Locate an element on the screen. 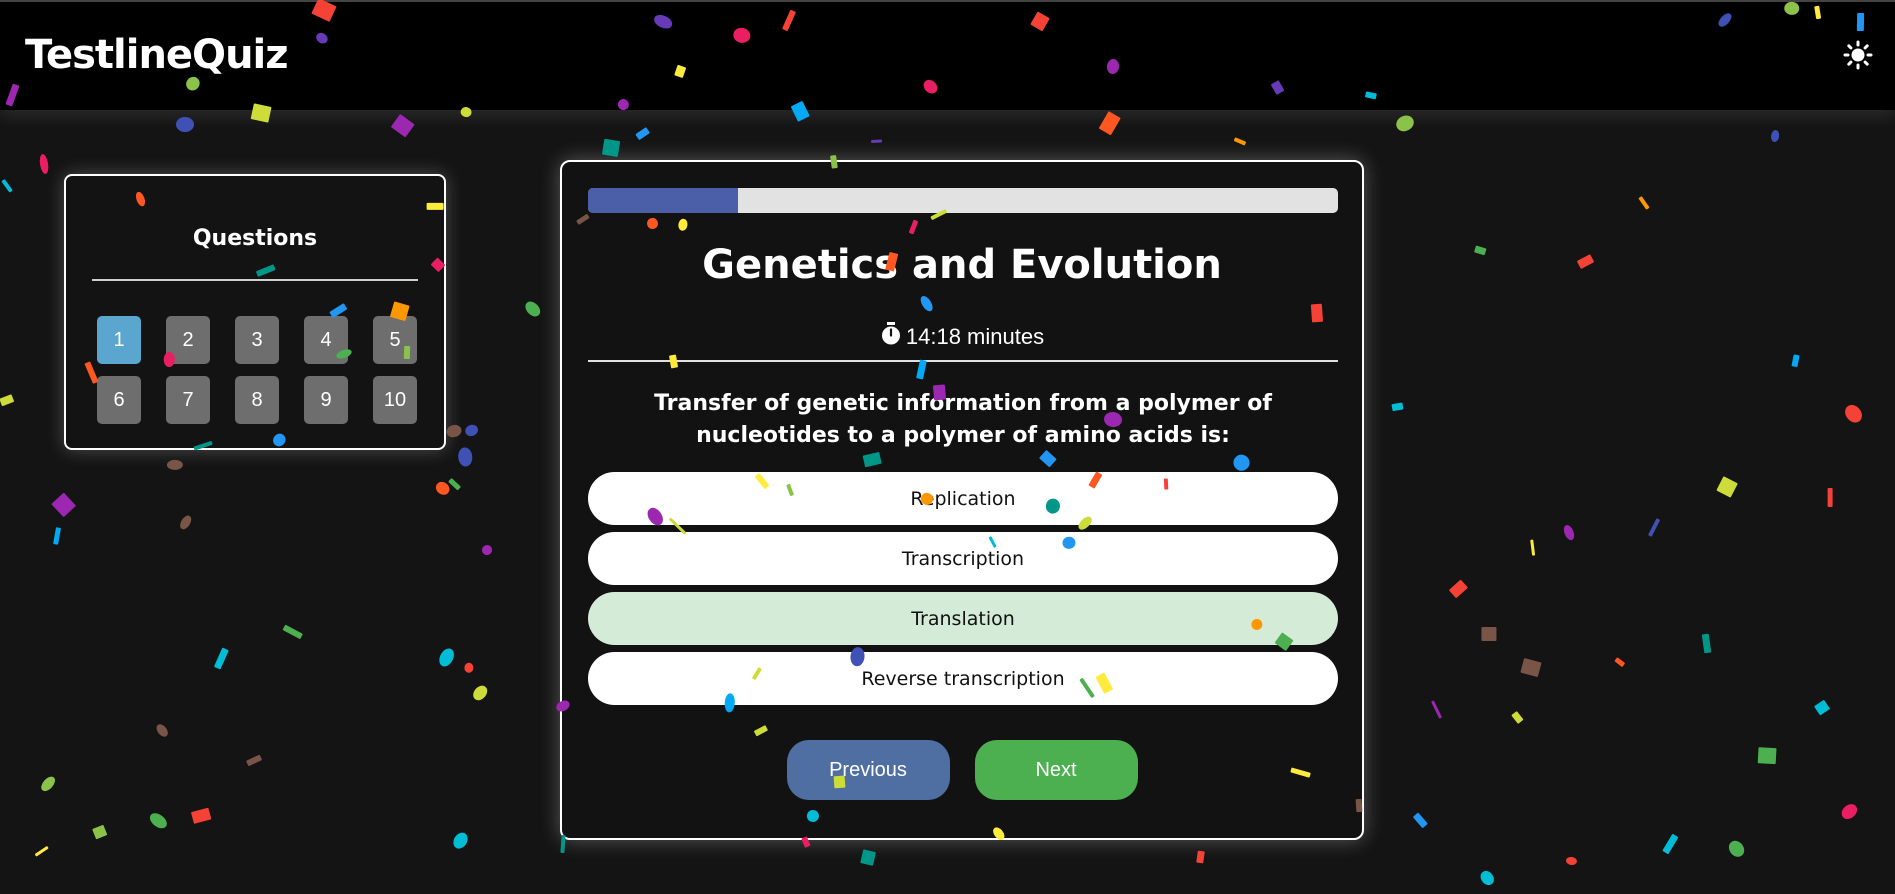 The image size is (1895, 894). question-number-button: 9 is located at coordinates (326, 400).